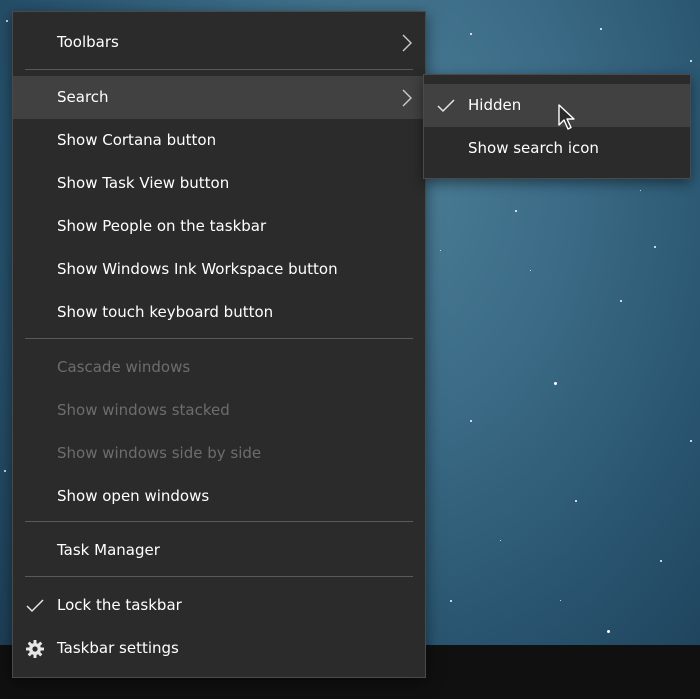 This screenshot has width=700, height=699. I want to click on menu-item-label: Cascade windows, so click(124, 367).